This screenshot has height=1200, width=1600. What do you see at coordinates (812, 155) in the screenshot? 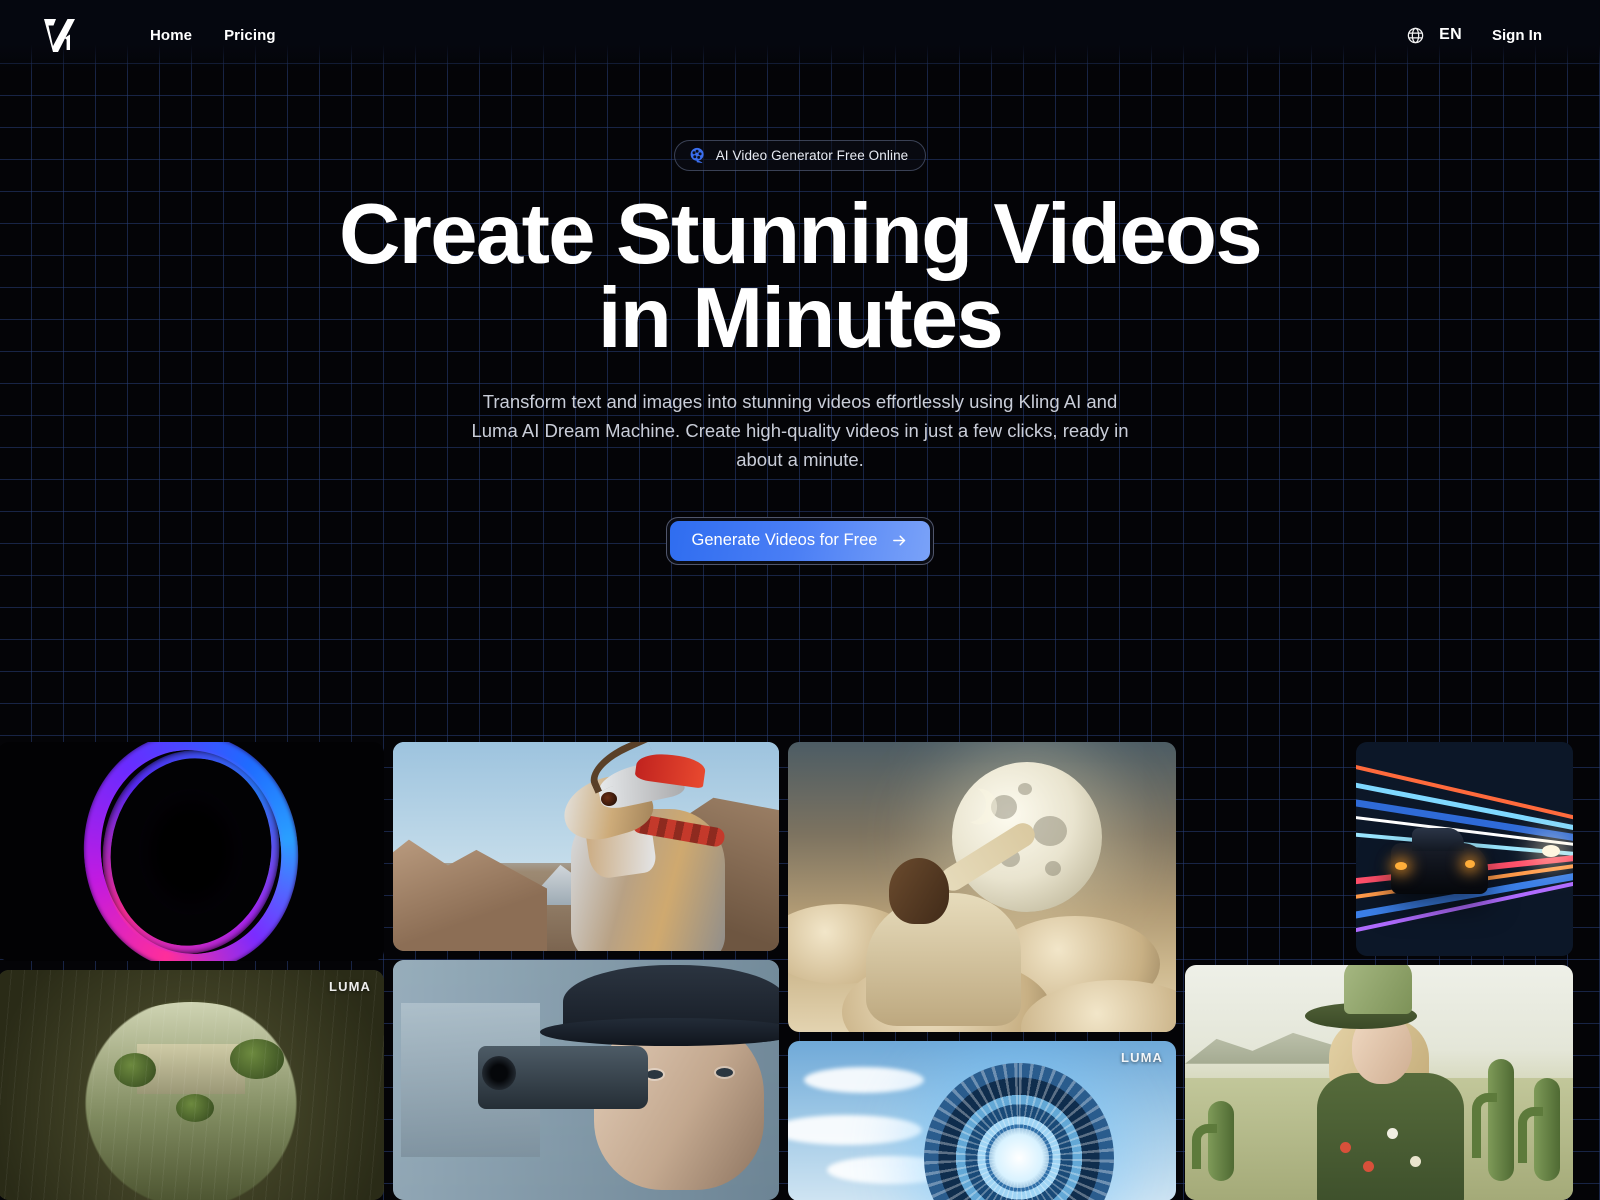
I see `hero-badge-label: AI Video Generator Free Online` at bounding box center [812, 155].